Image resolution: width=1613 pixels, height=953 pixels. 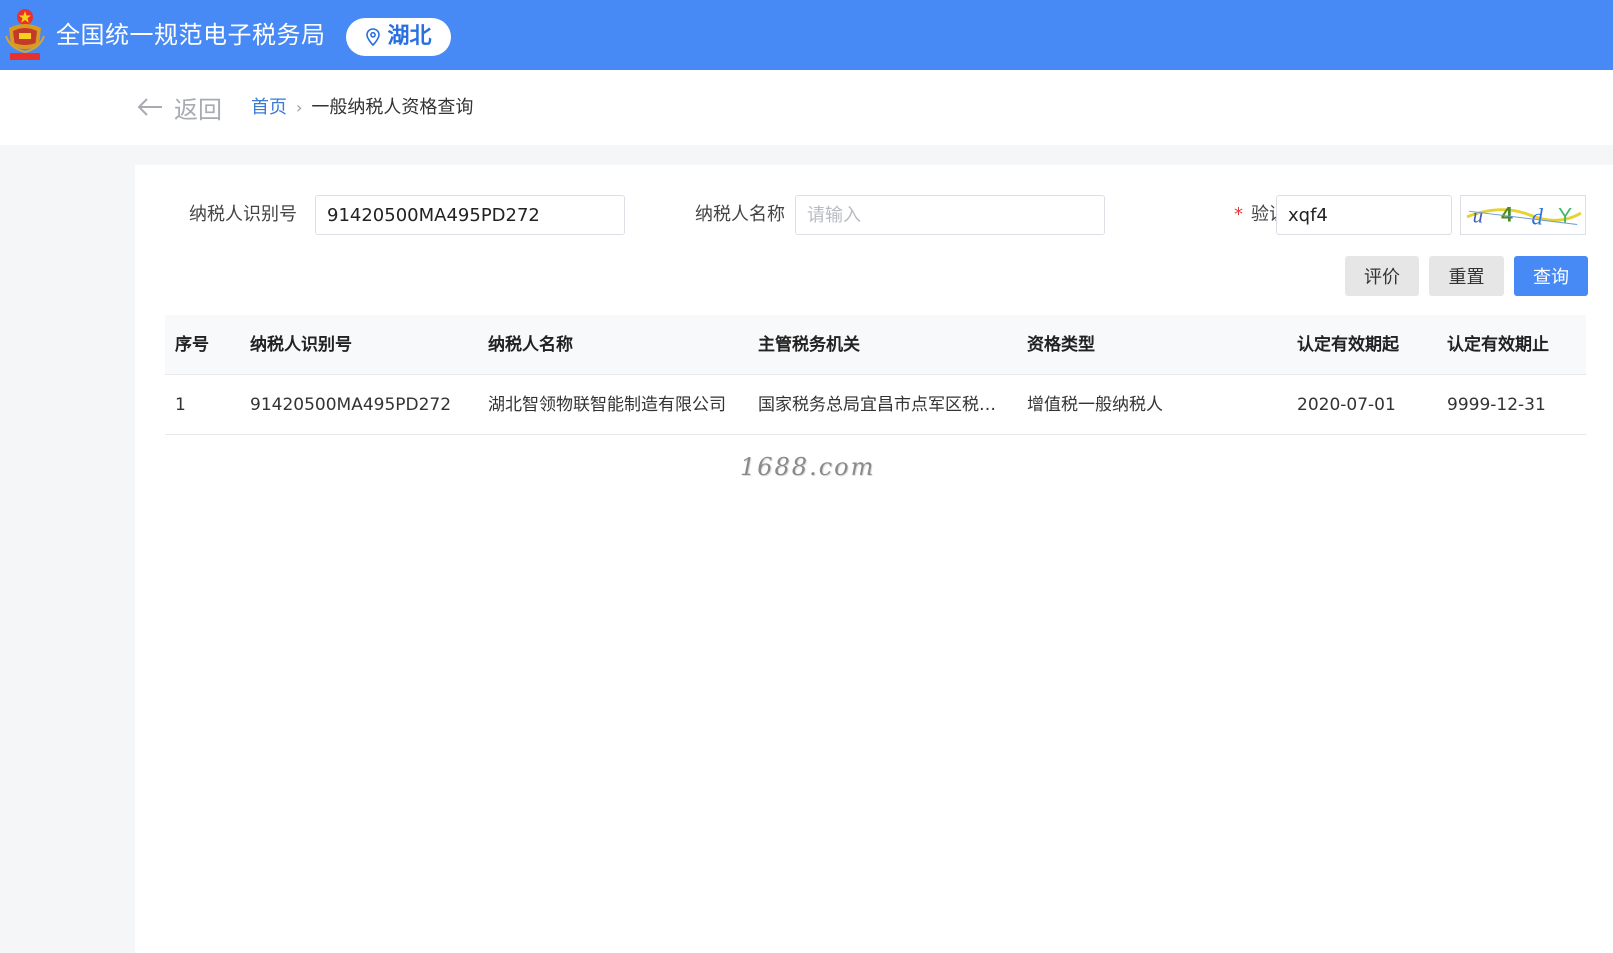 I want to click on location-pin-icon, so click(x=373, y=37).